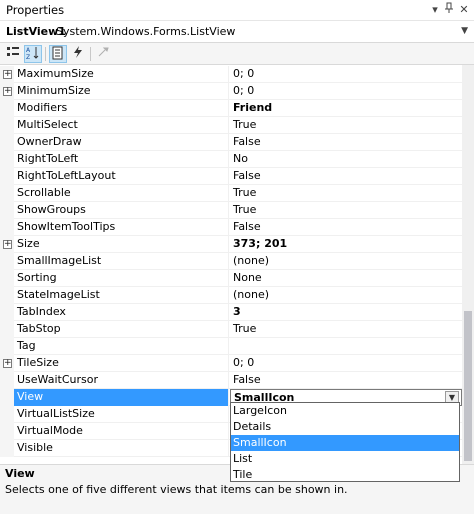  Describe the element at coordinates (346, 278) in the screenshot. I see `property-value: None` at that location.